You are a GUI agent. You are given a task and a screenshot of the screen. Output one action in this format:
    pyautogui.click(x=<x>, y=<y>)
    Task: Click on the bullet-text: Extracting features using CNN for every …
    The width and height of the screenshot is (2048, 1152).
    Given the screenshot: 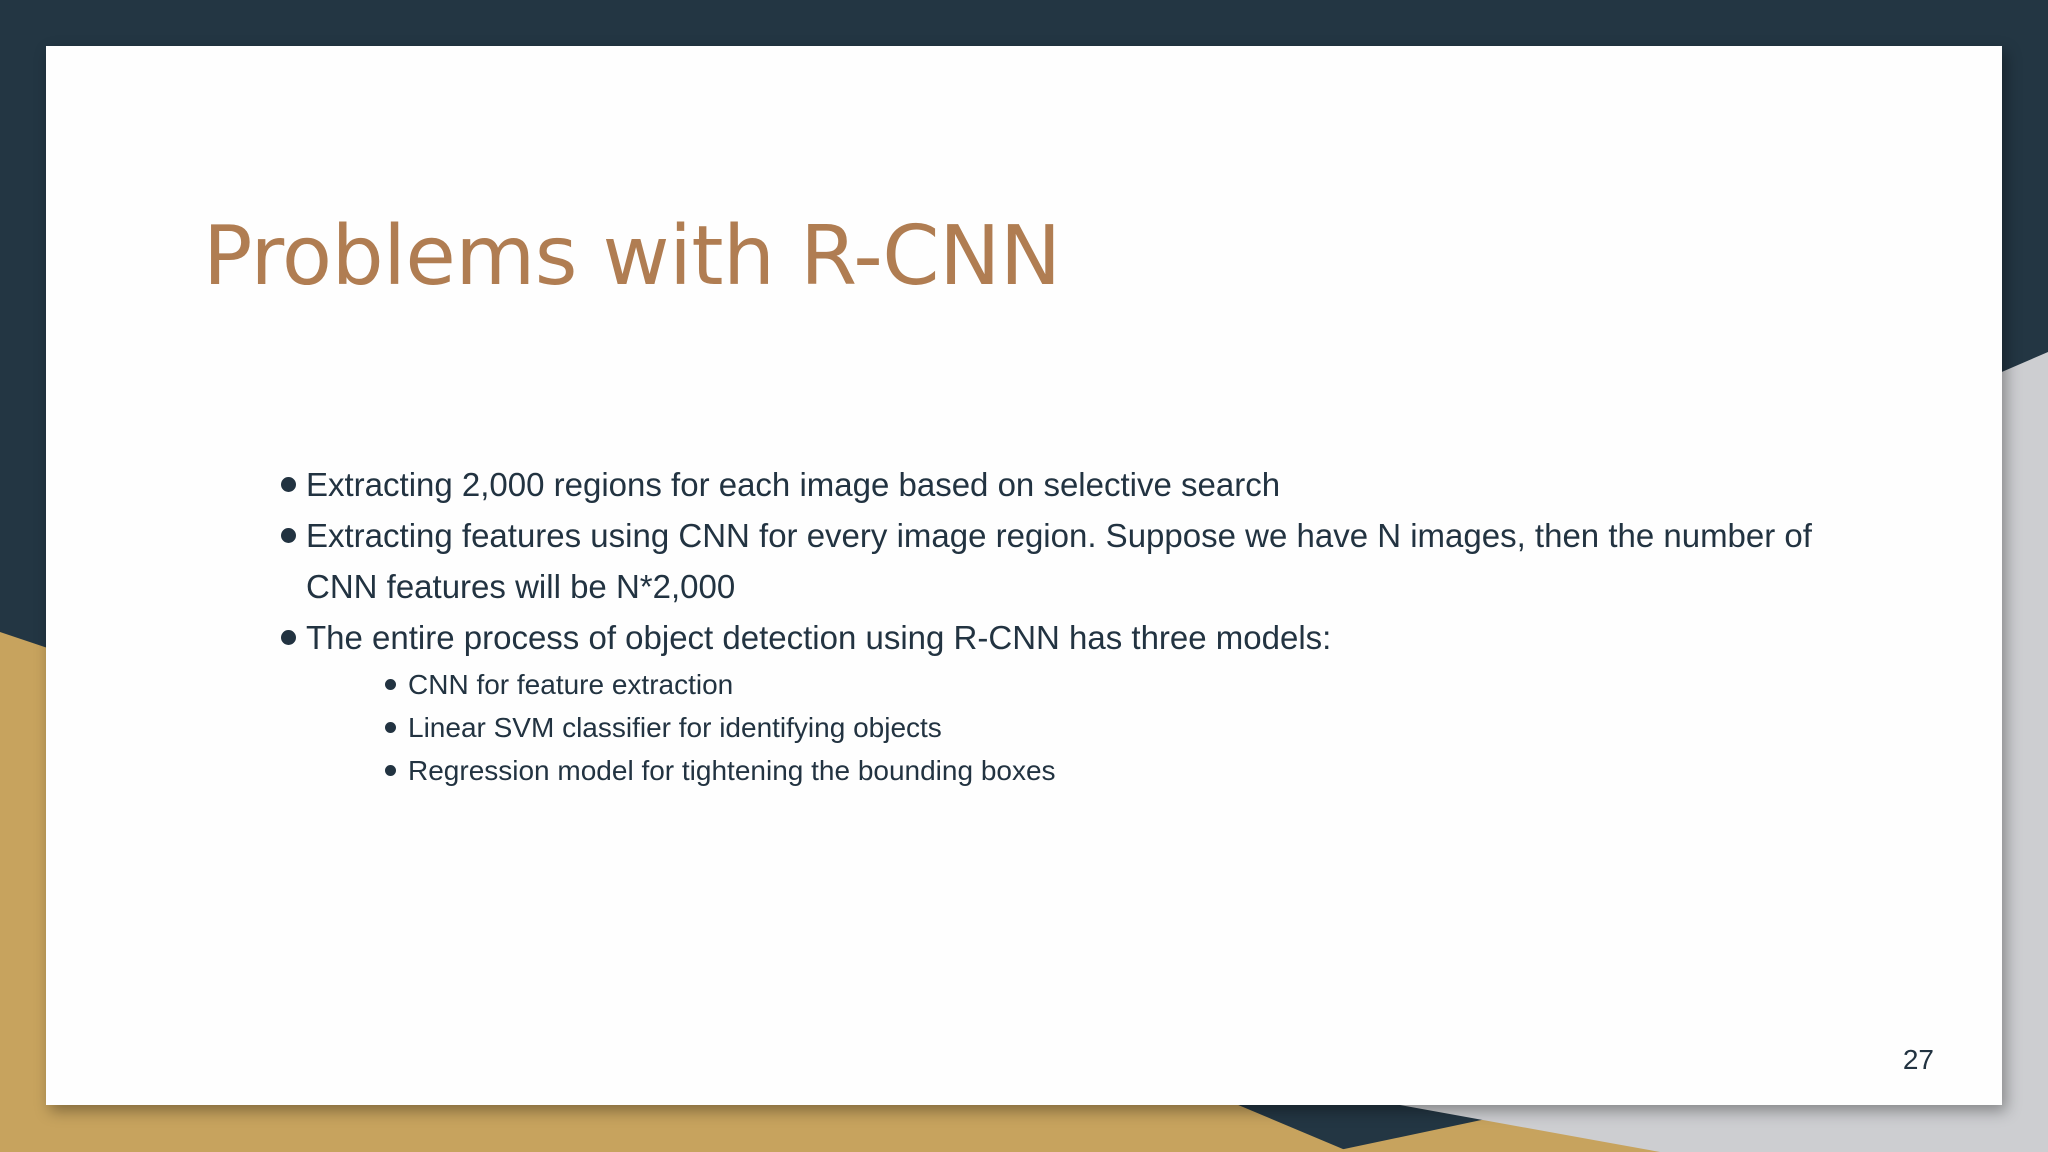 What is the action you would take?
    pyautogui.click(x=1059, y=561)
    